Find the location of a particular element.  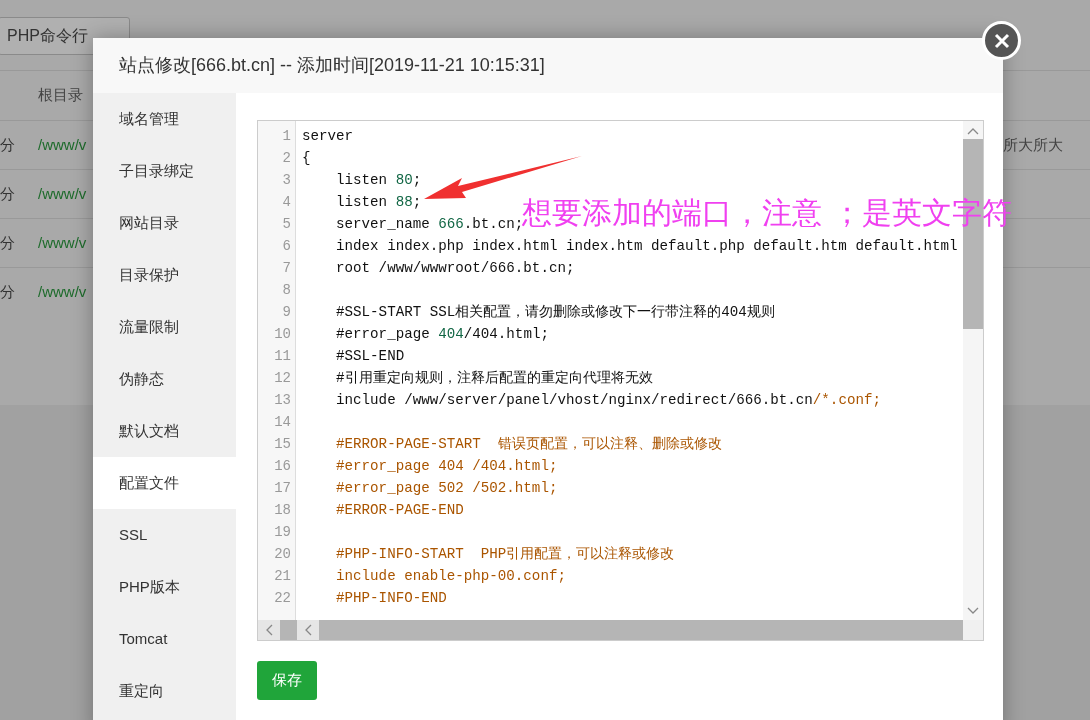

code-line: #SSL-START SSL相关配置，请勿删除或修改下一行带注释的404规则 is located at coordinates (555, 312).